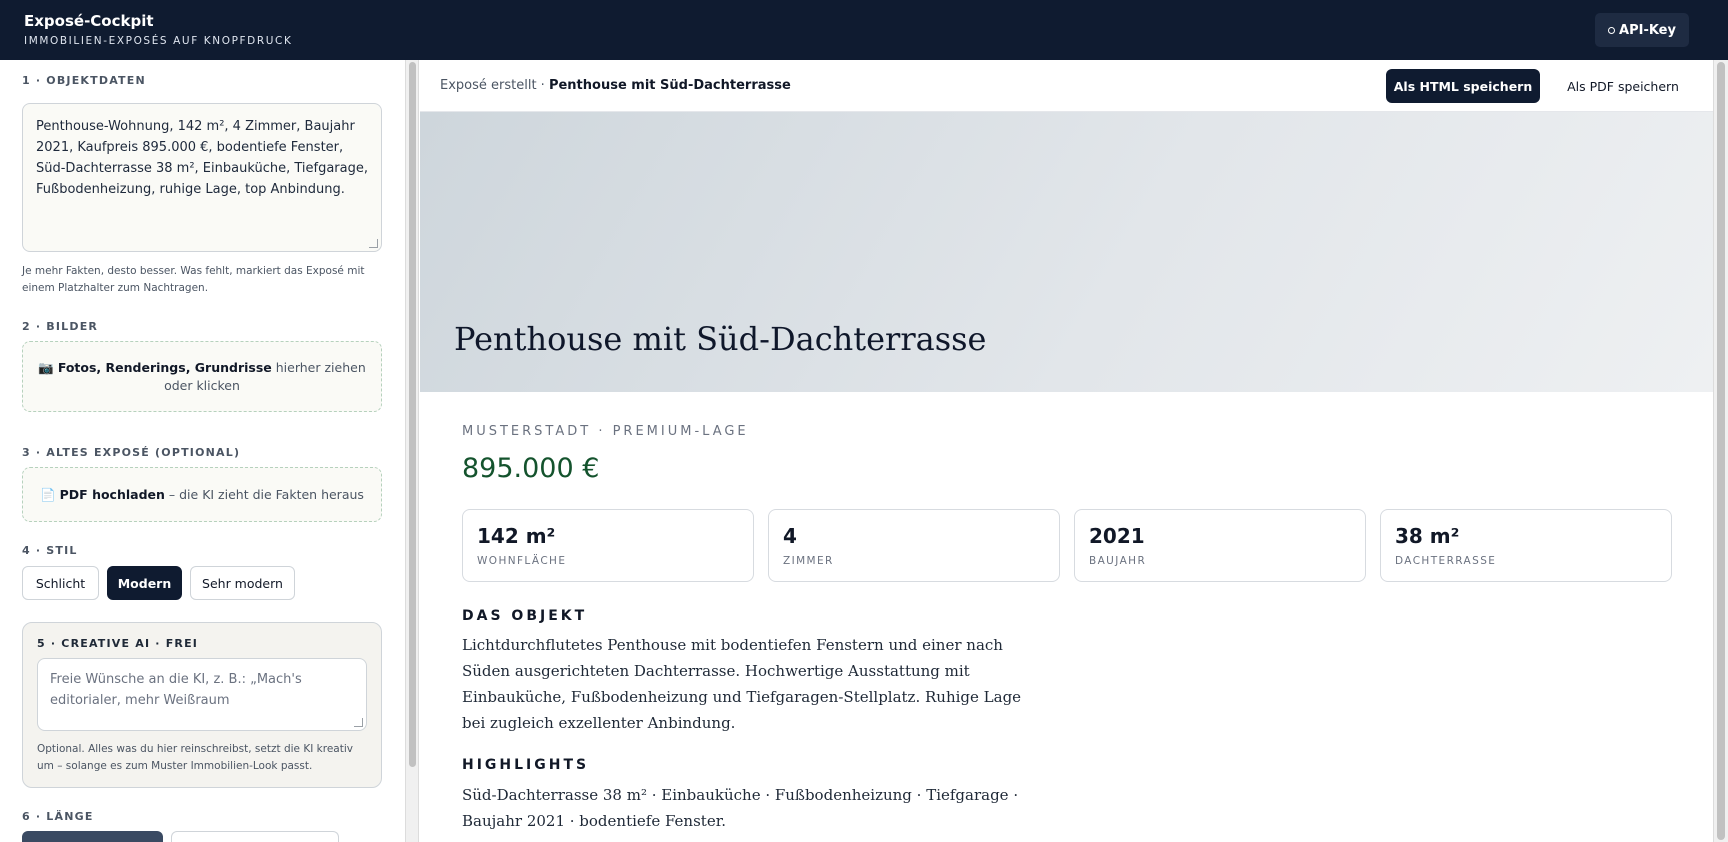  What do you see at coordinates (60, 326) in the screenshot?
I see `section-bilder-label: 2 · BILDER` at bounding box center [60, 326].